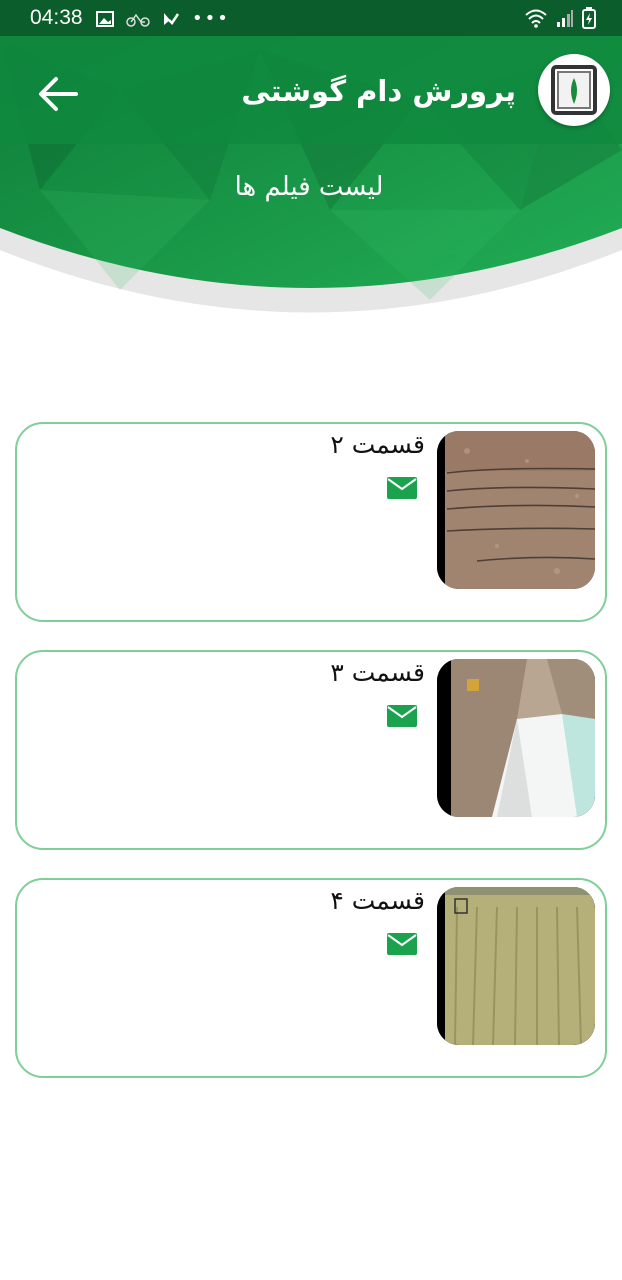  What do you see at coordinates (377, 444) in the screenshot?
I see `video-title: قسمت ۲` at bounding box center [377, 444].